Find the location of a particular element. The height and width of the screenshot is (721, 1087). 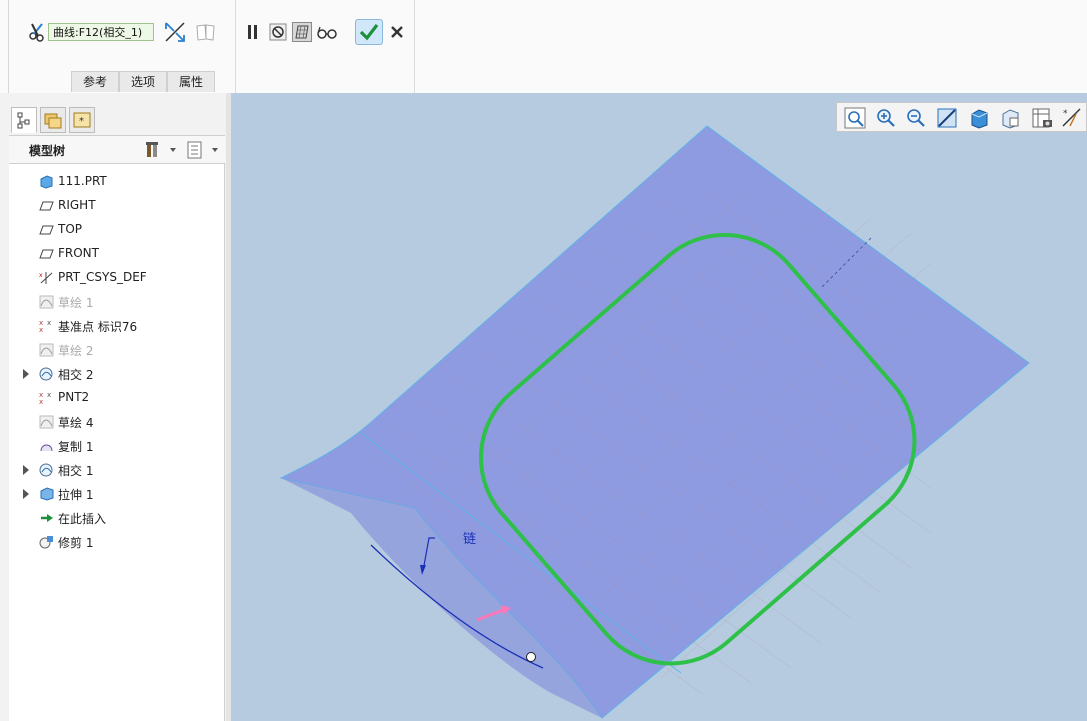

tree-item: x PRT_CSYS_DEF is located at coordinates (116, 278).